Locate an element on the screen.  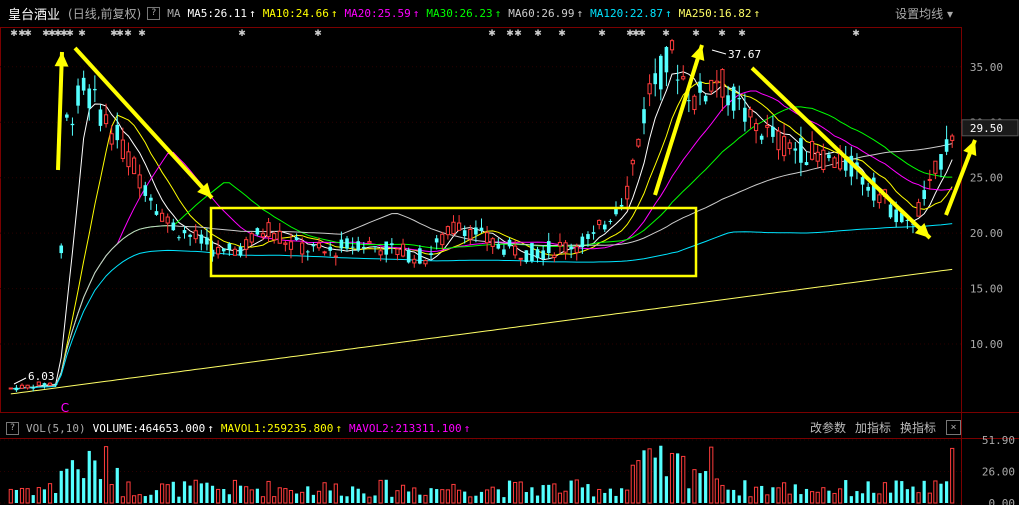
price-tick-label: 35.00 is located at coordinates (986, 67).